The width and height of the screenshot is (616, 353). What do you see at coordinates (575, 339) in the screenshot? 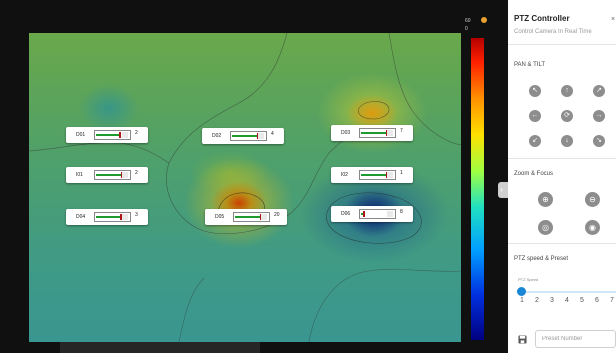
I see `preset-number-input` at bounding box center [575, 339].